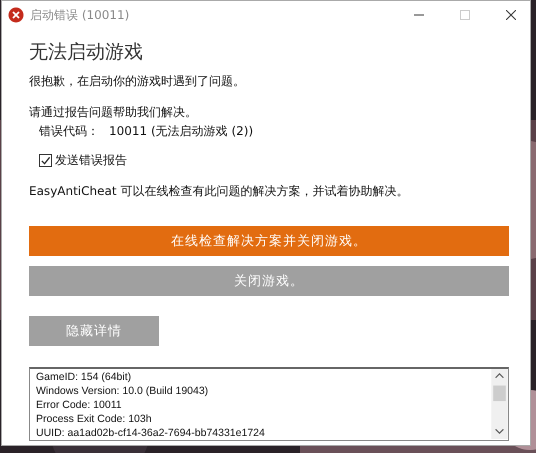  I want to click on hide-details-button: 隐藏详情, so click(94, 331).